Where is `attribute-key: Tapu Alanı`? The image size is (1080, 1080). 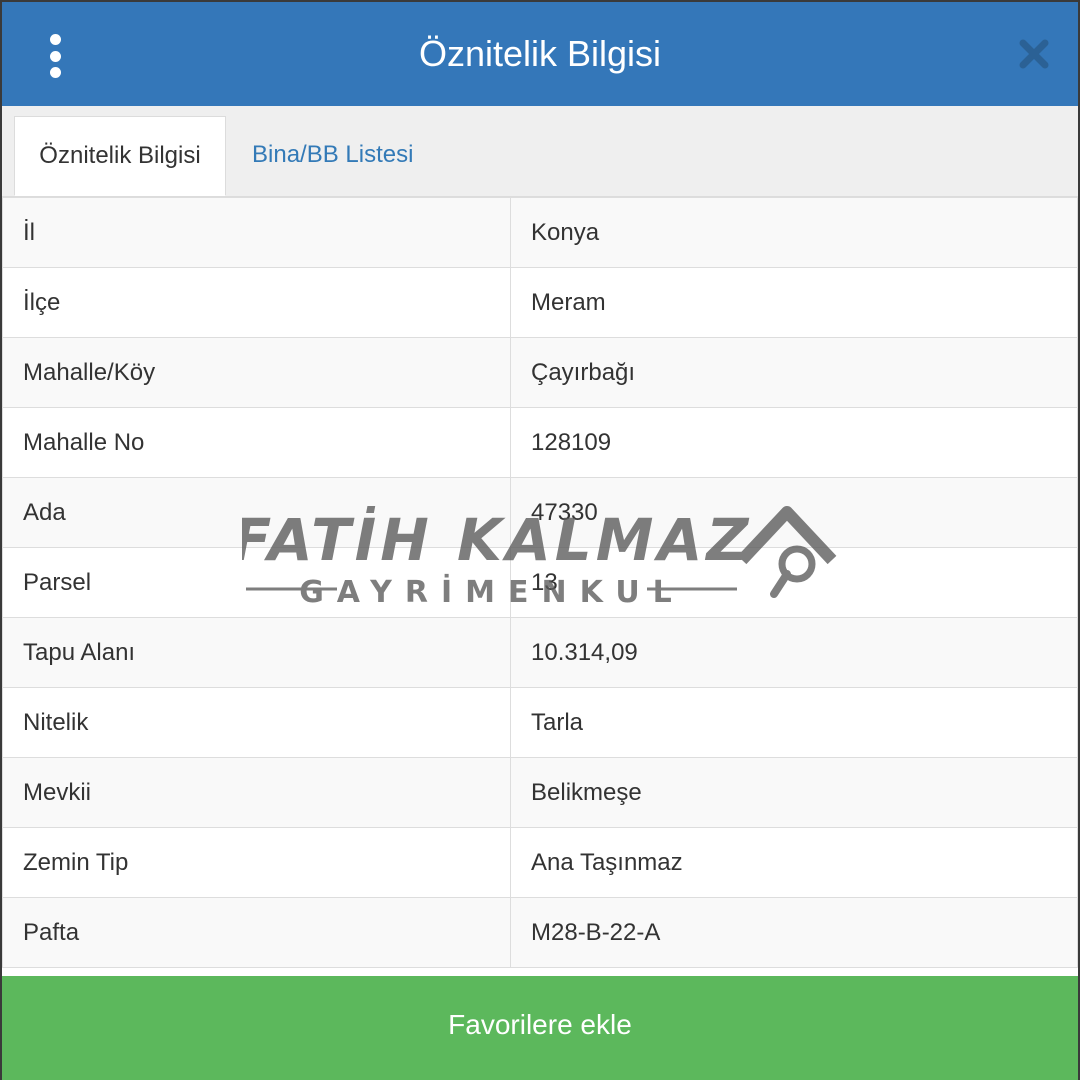 attribute-key: Tapu Alanı is located at coordinates (256, 652).